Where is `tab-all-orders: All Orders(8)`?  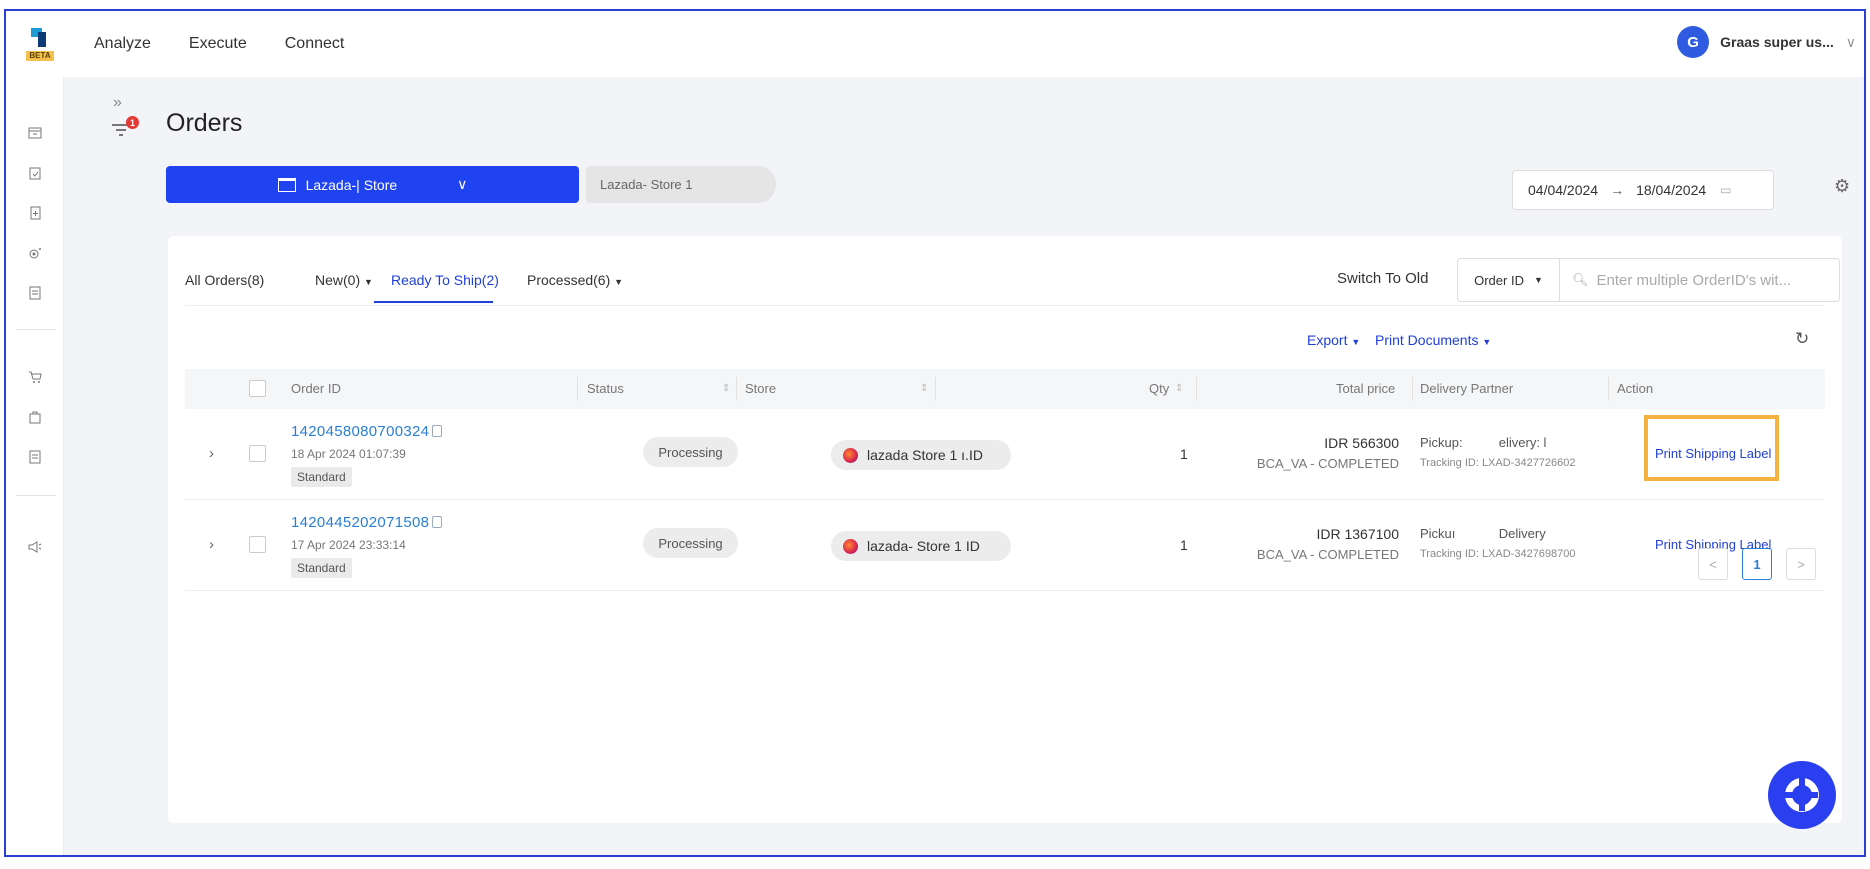
tab-all-orders: All Orders(8) is located at coordinates (224, 280).